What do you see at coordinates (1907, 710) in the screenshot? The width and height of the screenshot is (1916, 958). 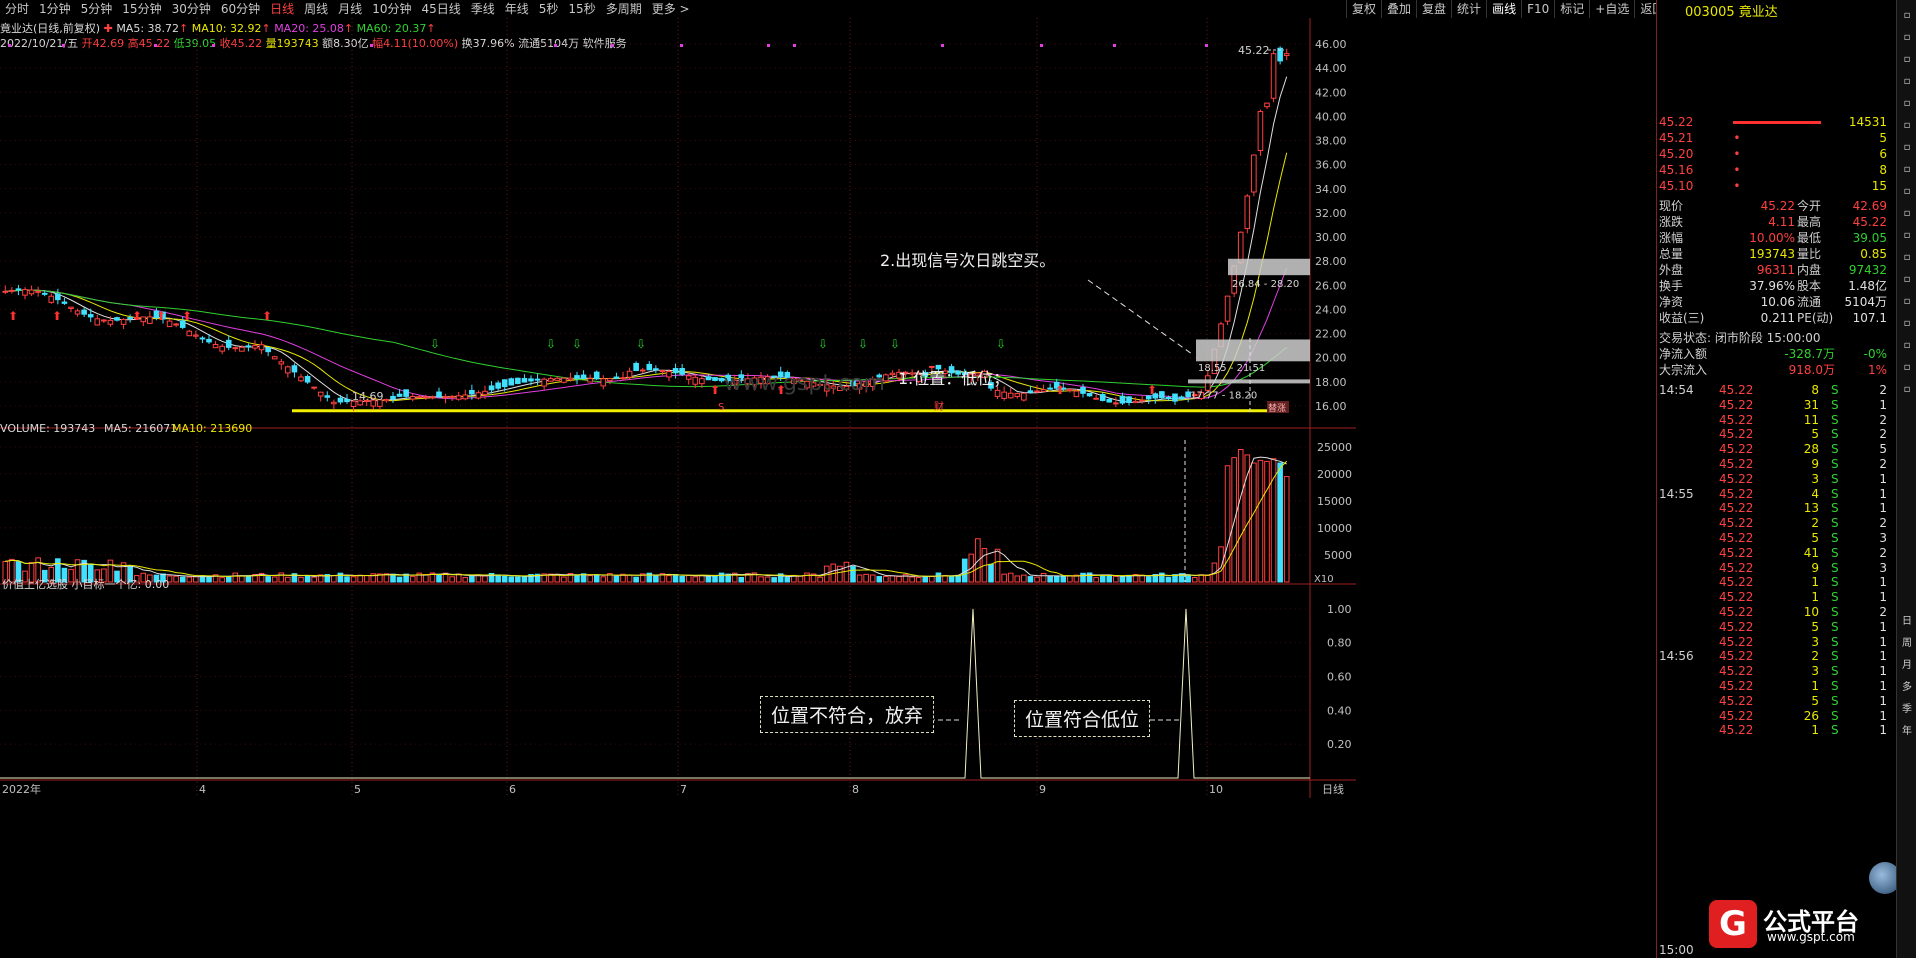 I see `sidebar-period-4: 季` at bounding box center [1907, 710].